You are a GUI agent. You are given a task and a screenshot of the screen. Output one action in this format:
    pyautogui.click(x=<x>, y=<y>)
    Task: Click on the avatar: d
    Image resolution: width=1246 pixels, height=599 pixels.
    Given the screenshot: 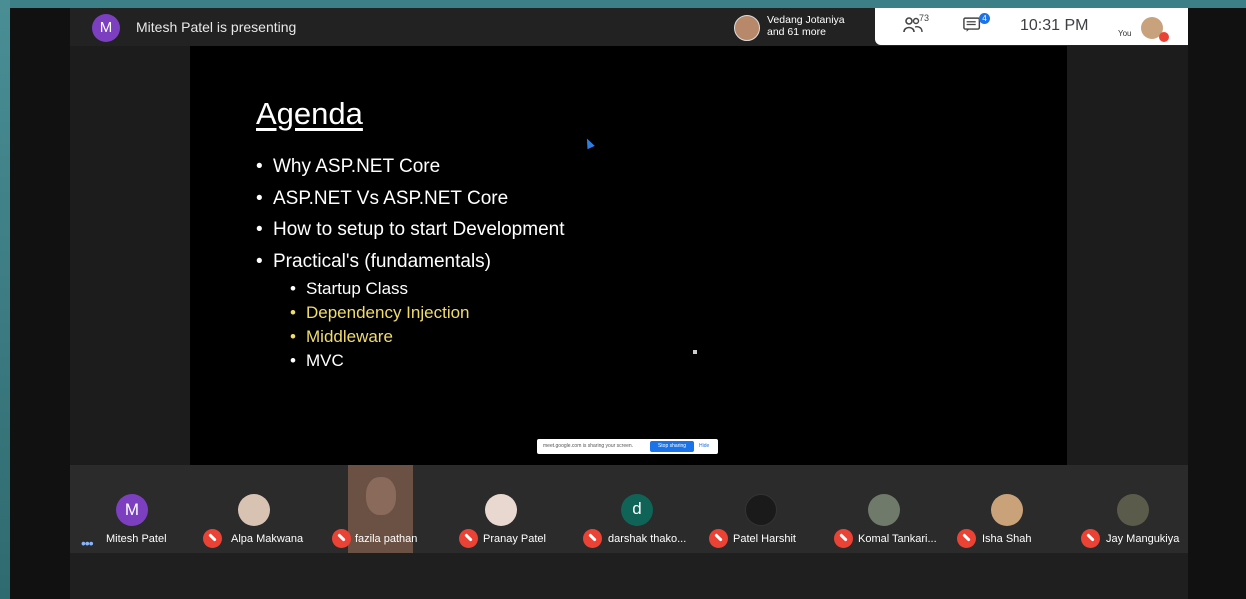 What is the action you would take?
    pyautogui.click(x=637, y=510)
    